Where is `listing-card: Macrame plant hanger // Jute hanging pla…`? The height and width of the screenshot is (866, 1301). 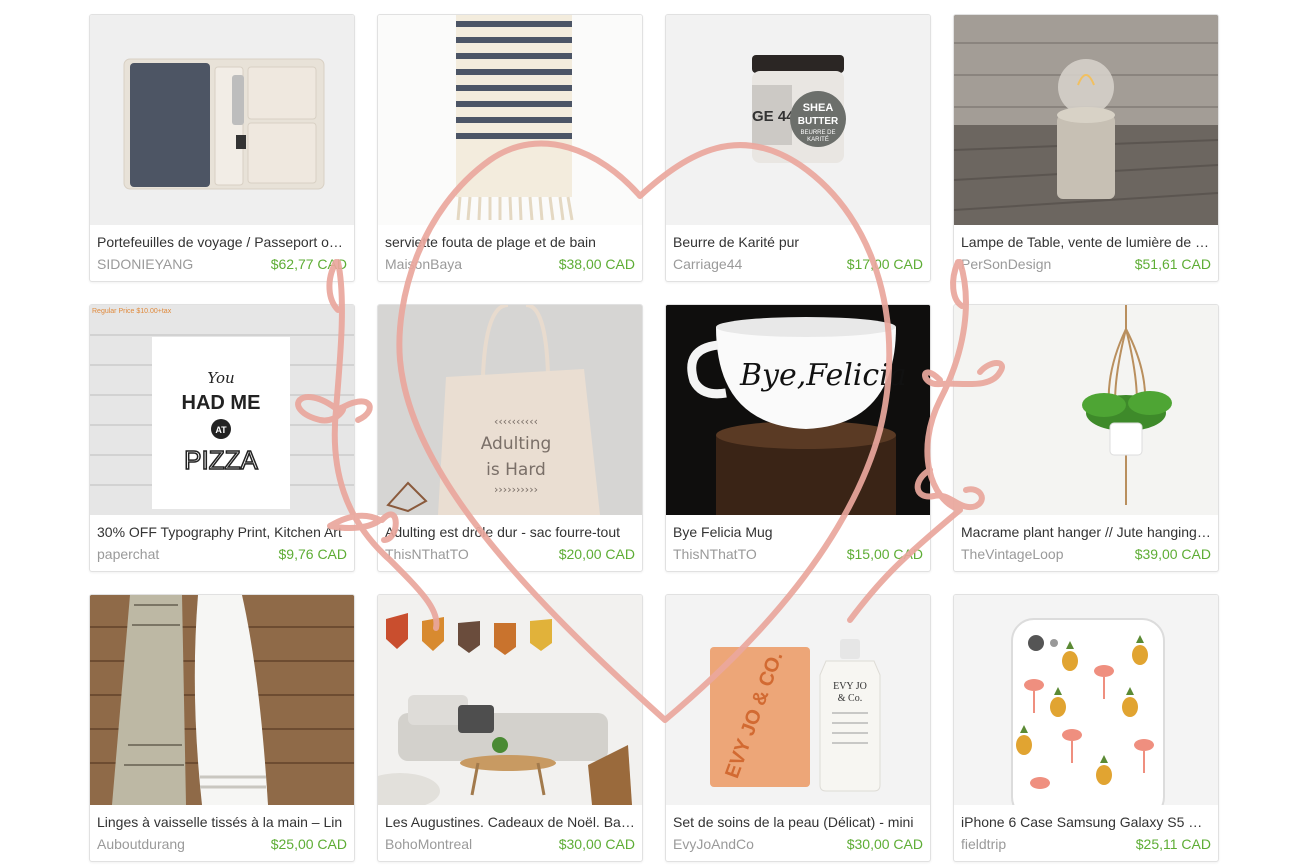 listing-card: Macrame plant hanger // Jute hanging pla… is located at coordinates (1086, 438).